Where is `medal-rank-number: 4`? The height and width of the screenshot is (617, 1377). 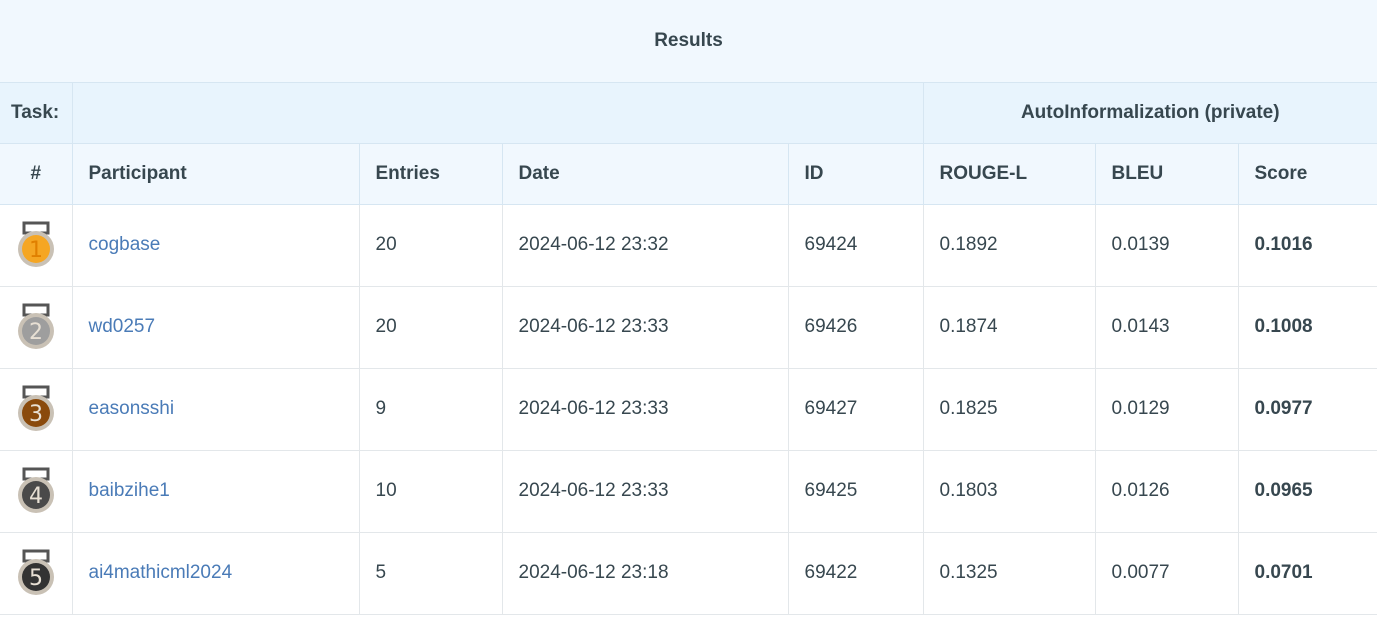
medal-rank-number: 4 is located at coordinates (36, 496).